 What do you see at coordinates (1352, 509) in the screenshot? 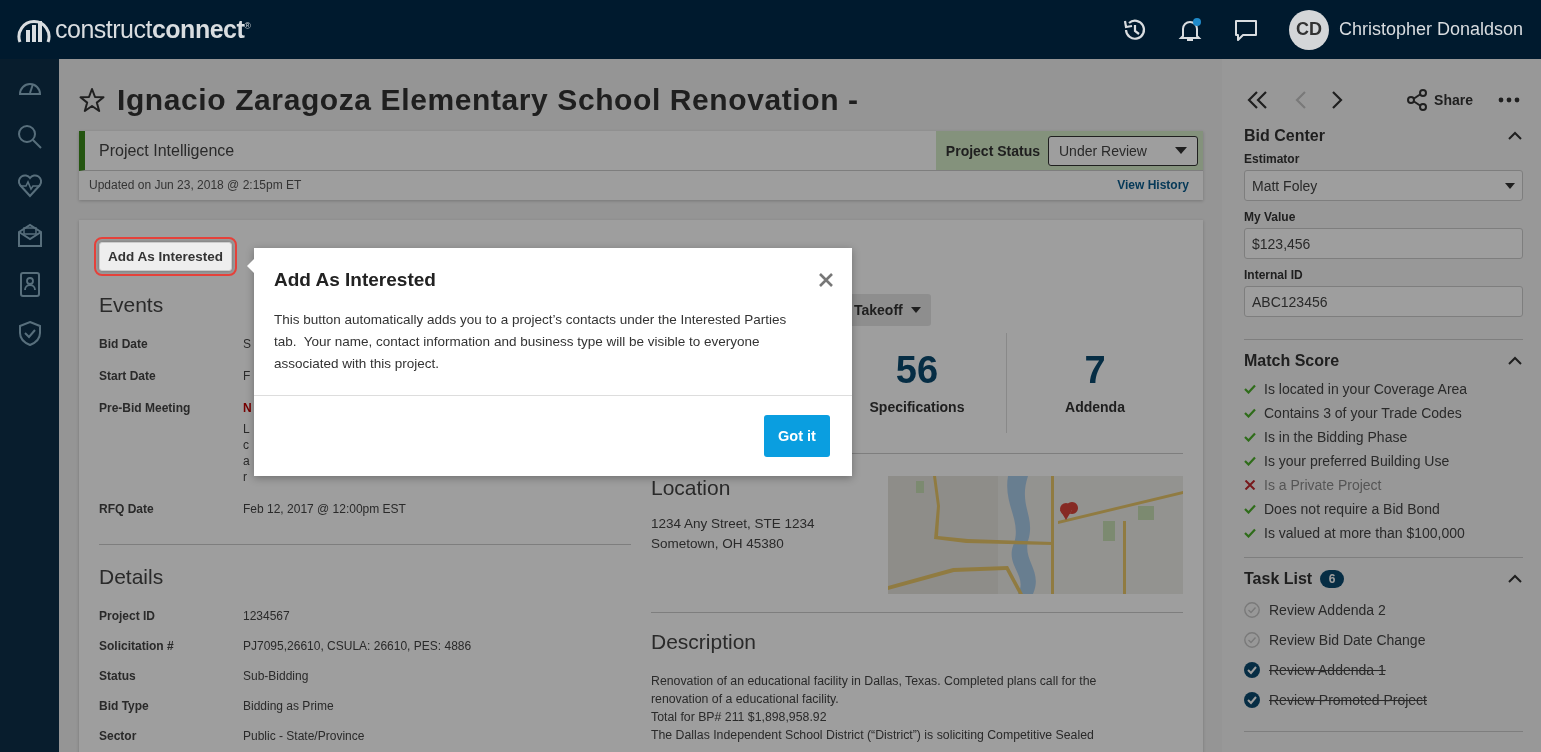
I see `match-criterion: Does not require a Bid Bond` at bounding box center [1352, 509].